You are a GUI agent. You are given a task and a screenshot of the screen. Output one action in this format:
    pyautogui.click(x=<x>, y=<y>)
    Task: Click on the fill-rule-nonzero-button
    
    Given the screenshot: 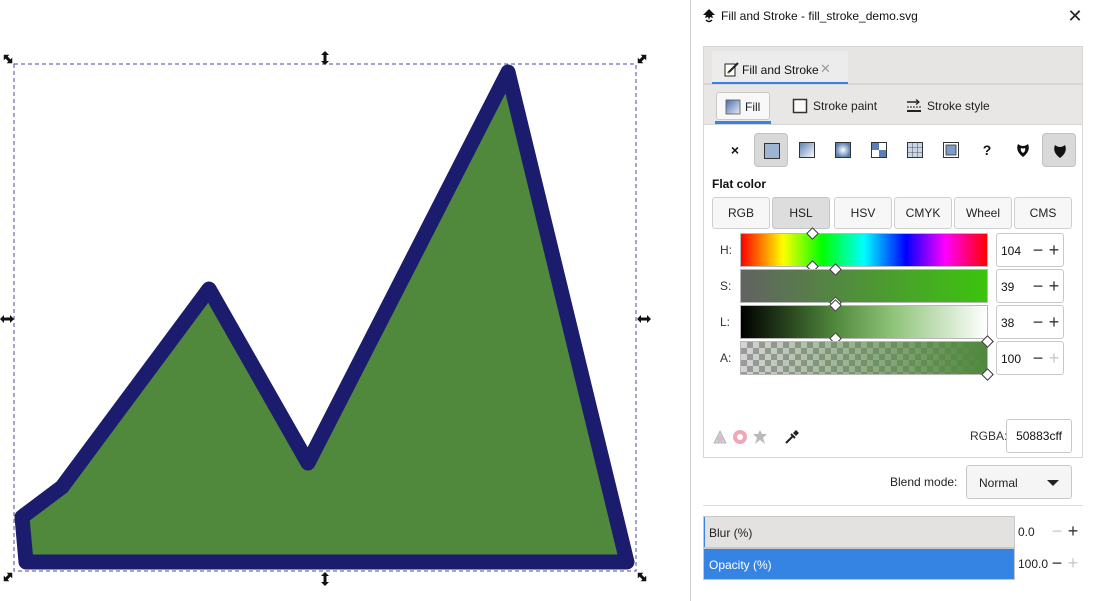 What is the action you would take?
    pyautogui.click(x=1059, y=150)
    